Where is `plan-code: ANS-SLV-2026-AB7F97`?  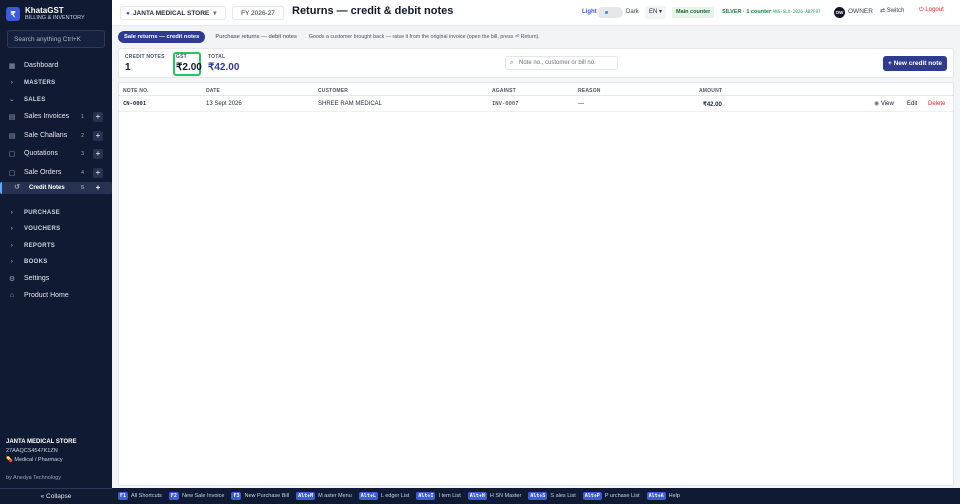 plan-code: ANS-SLV-2026-AB7F97 is located at coordinates (796, 11).